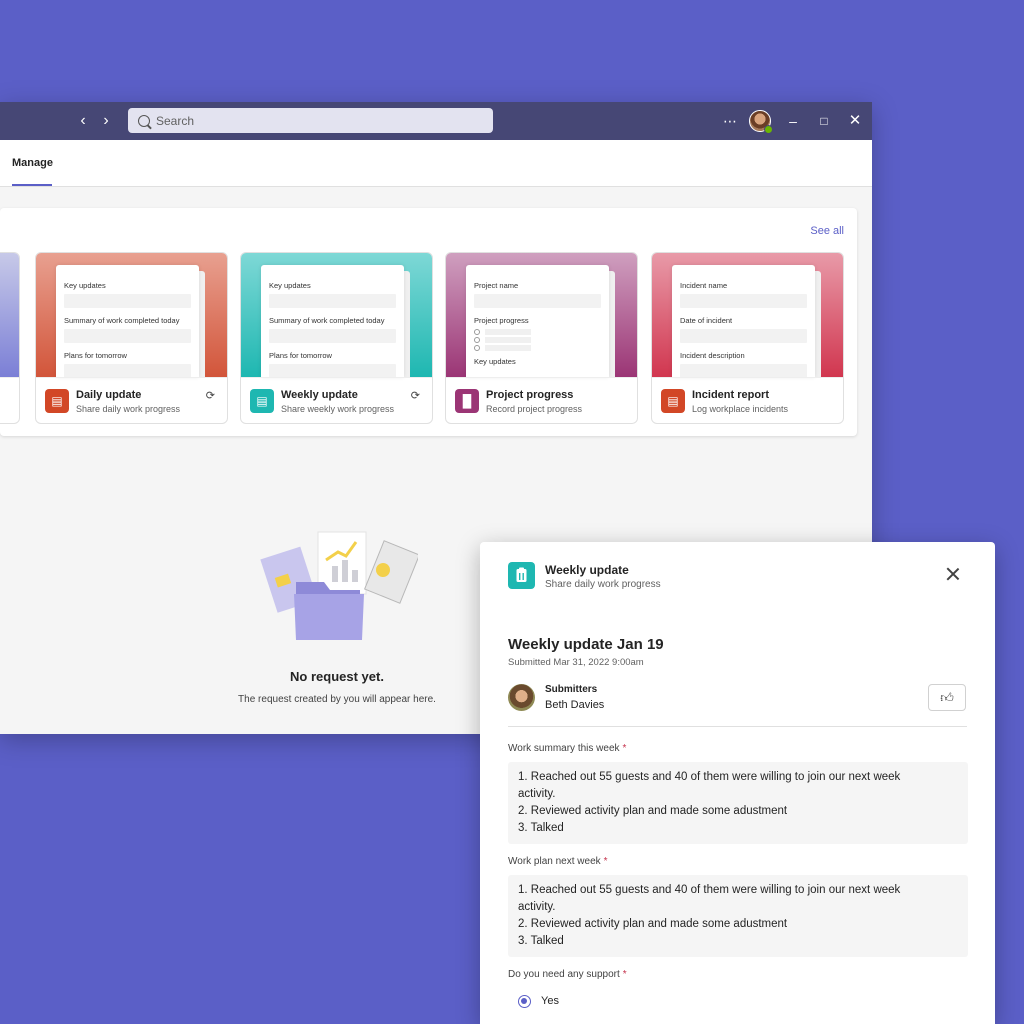 The image size is (1024, 1024). I want to click on close-icon, so click(953, 574).